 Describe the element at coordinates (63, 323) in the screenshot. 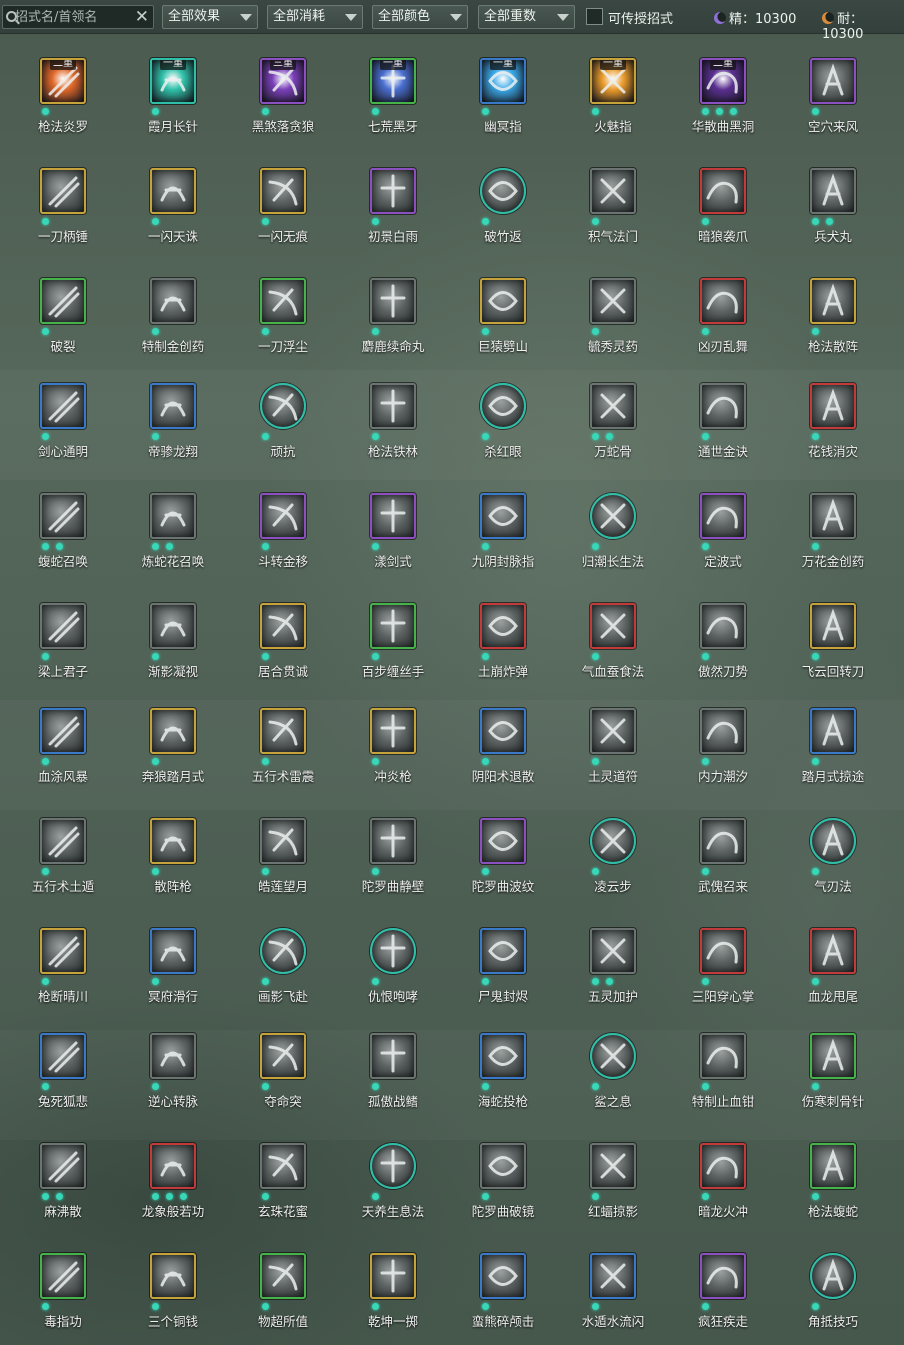

I see `skill-item: 破裂` at that location.